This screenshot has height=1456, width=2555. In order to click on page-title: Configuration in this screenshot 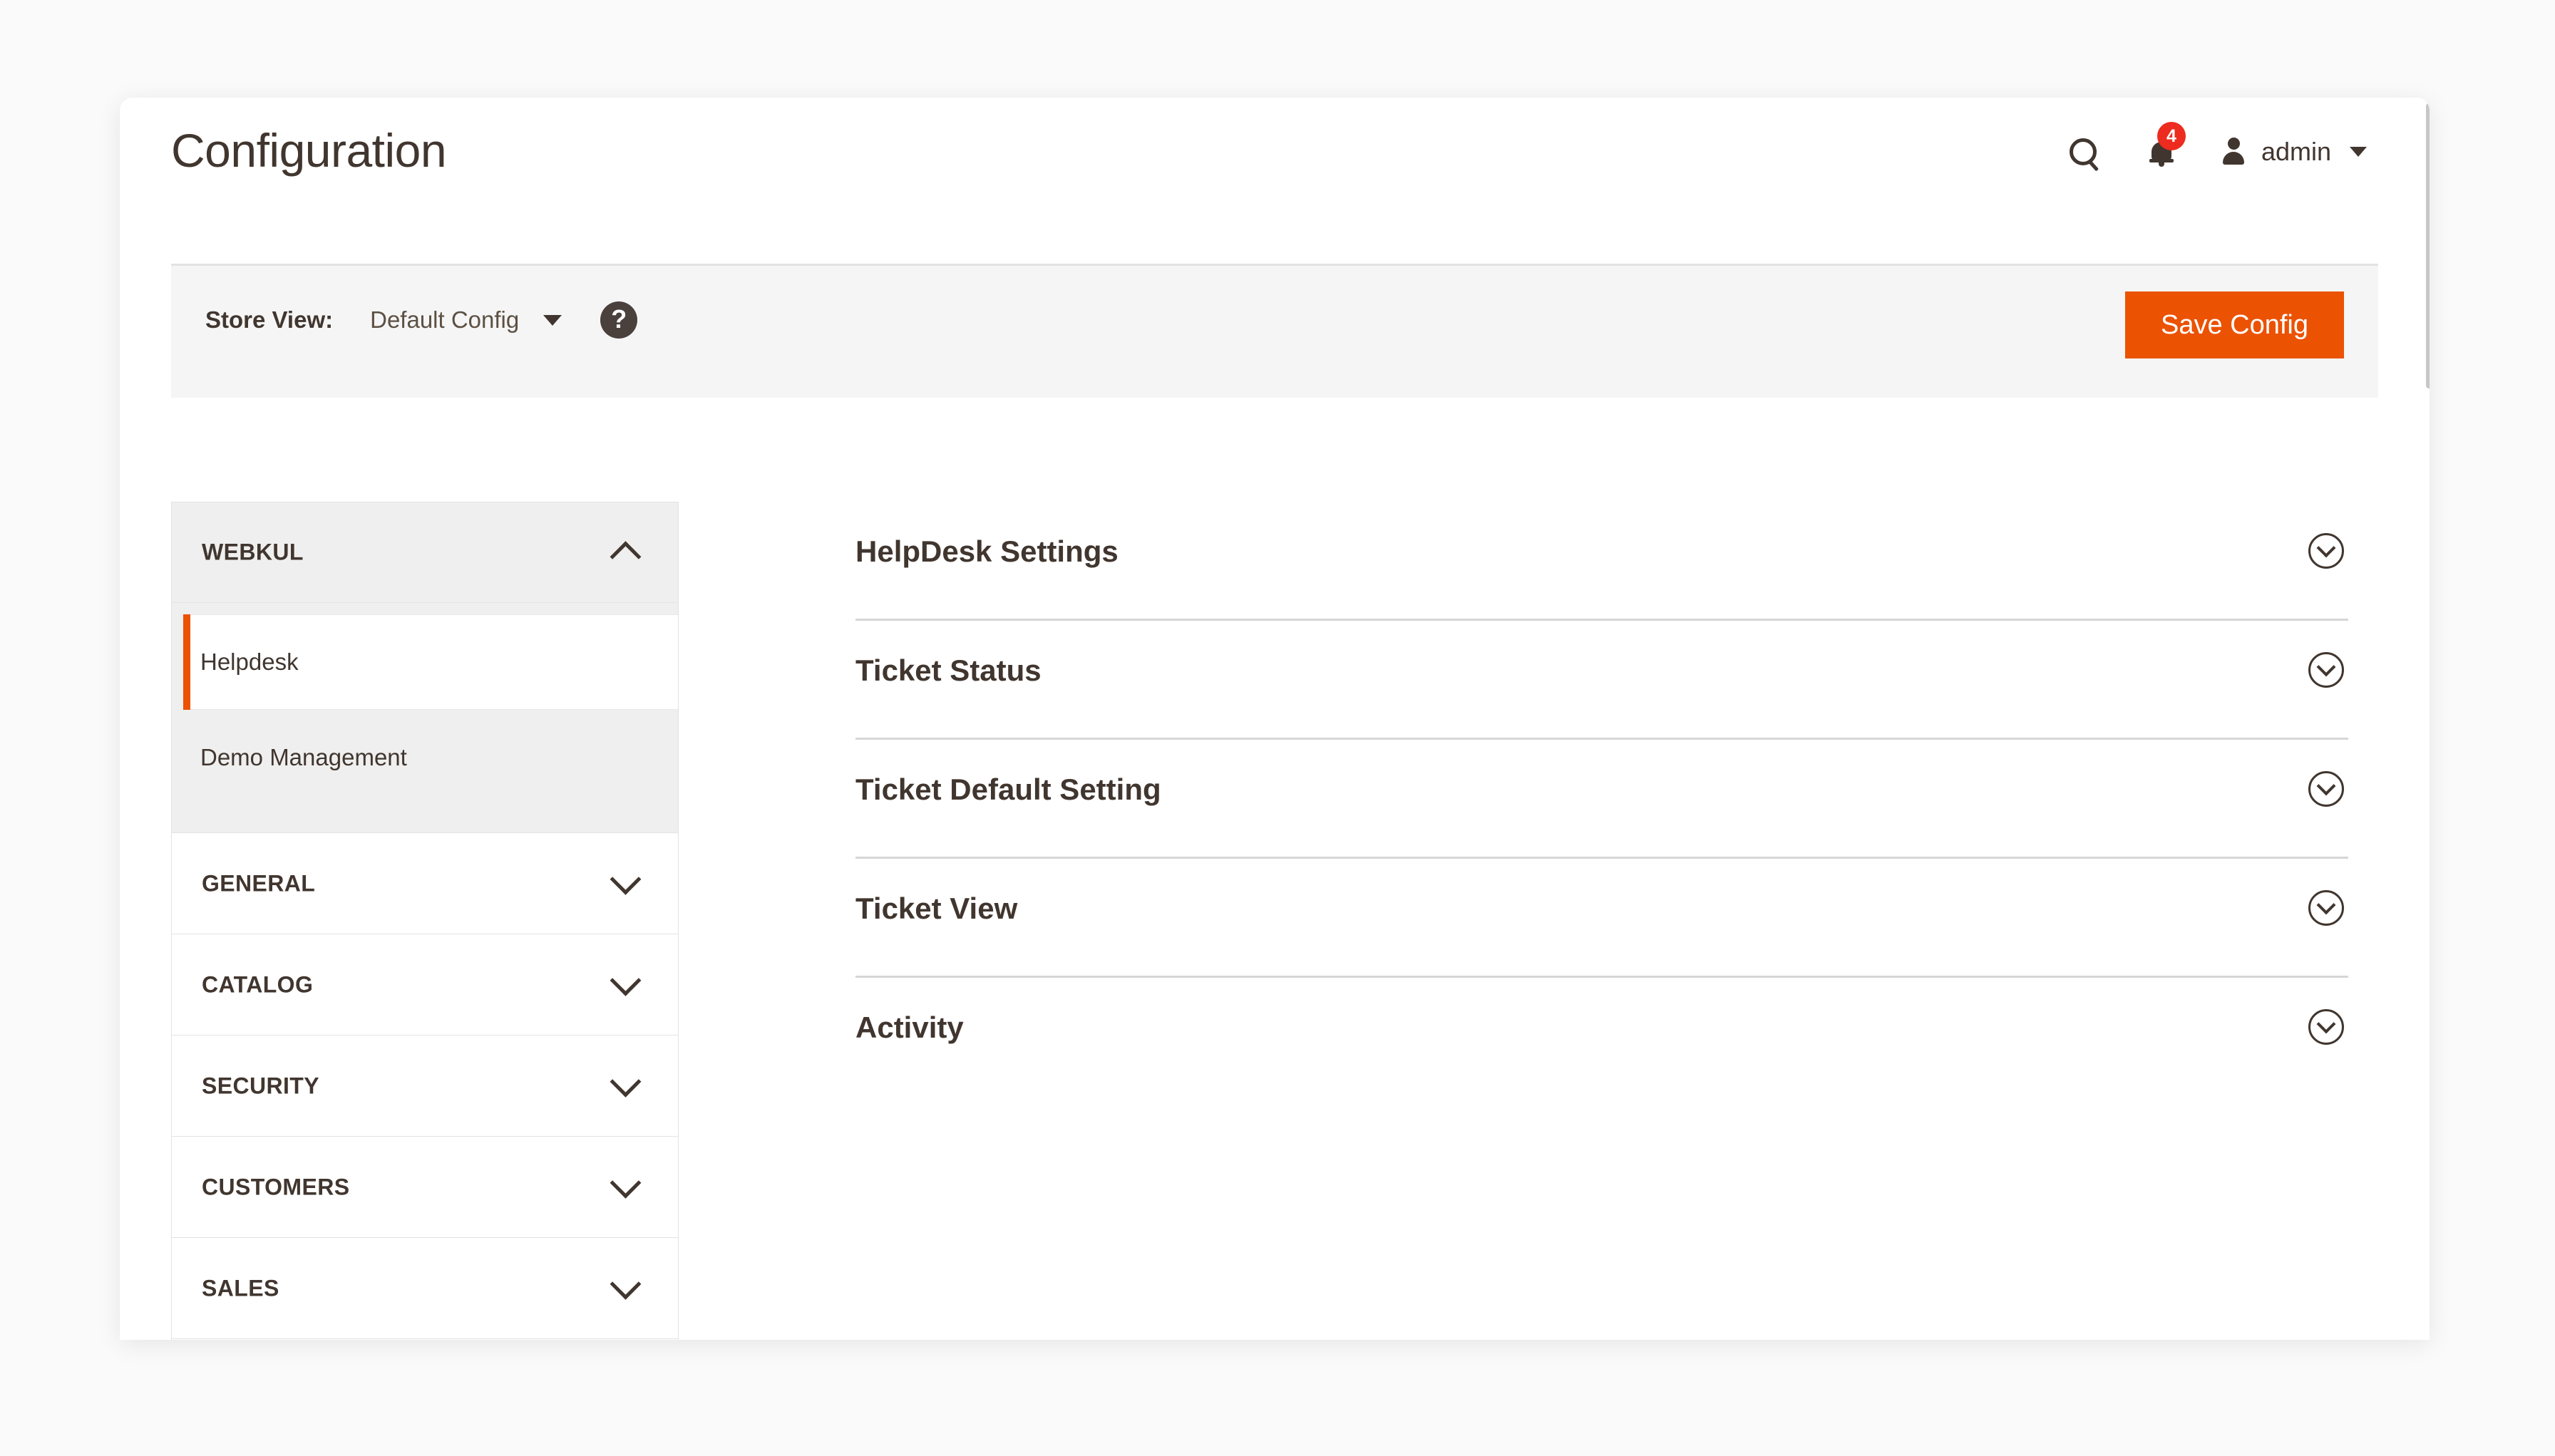, I will do `click(309, 150)`.